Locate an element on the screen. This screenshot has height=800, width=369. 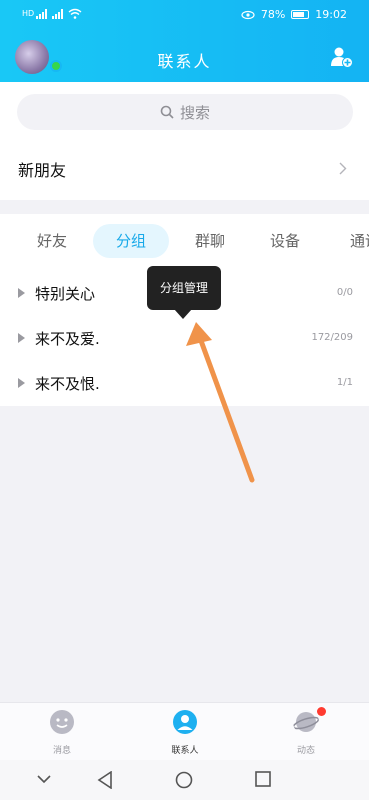
group-name: 来不及恨. is located at coordinates (67, 384).